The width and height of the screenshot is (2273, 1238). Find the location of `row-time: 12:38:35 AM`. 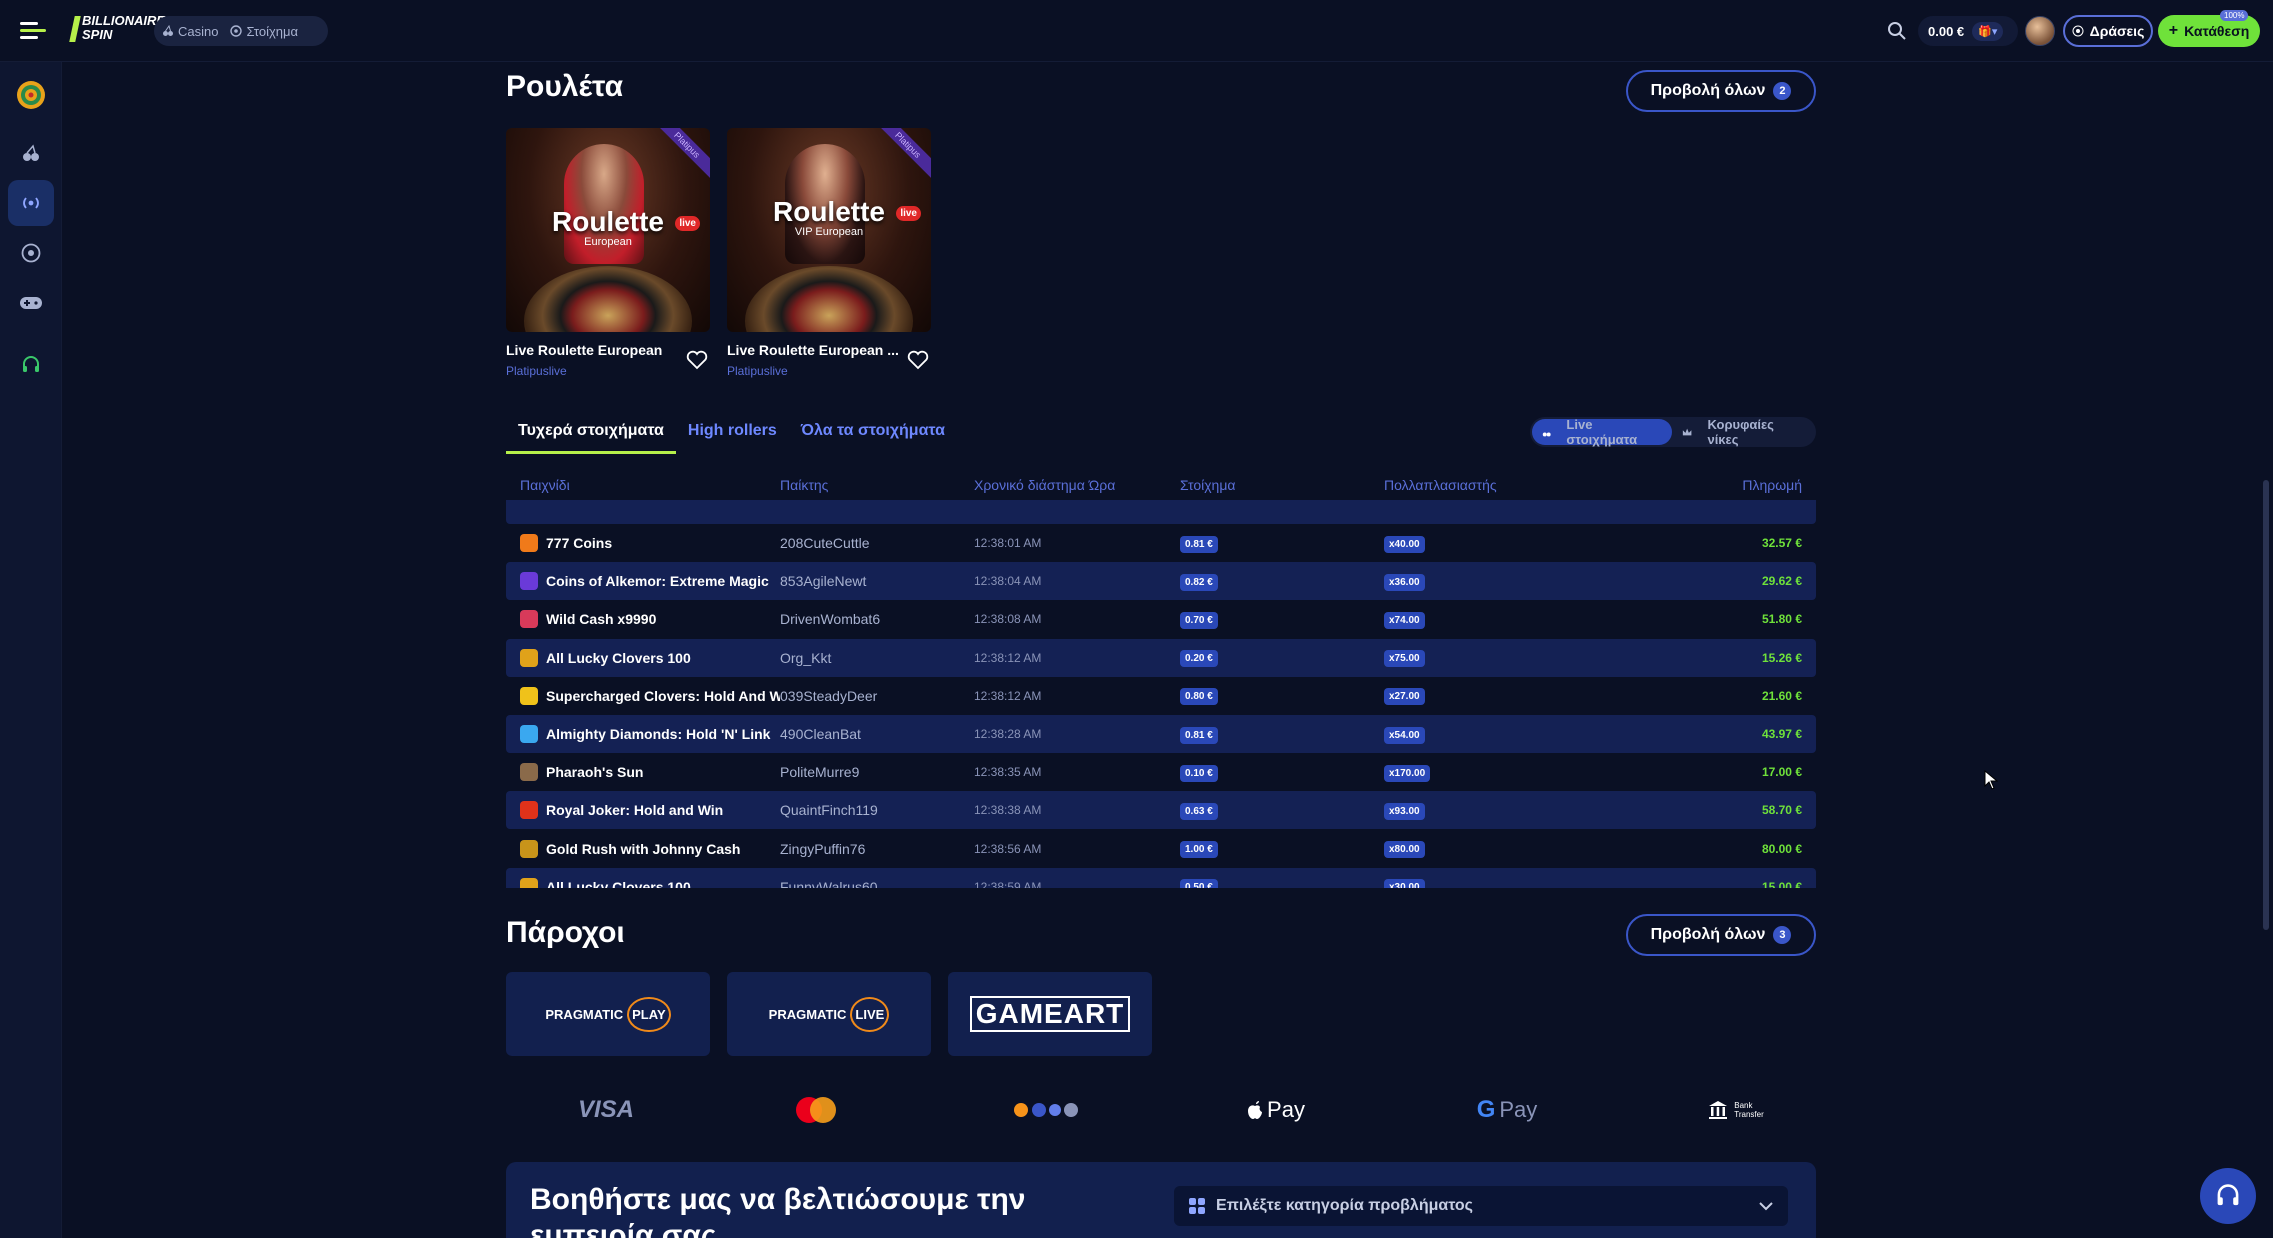

row-time: 12:38:35 AM is located at coordinates (1008, 772).